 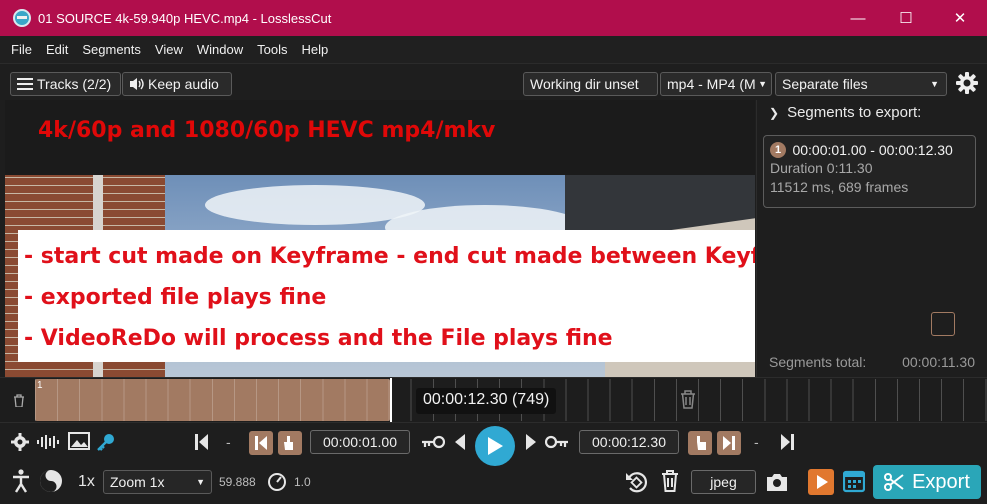 I want to click on jump-to-cut-start-icon, so click(x=261, y=443).